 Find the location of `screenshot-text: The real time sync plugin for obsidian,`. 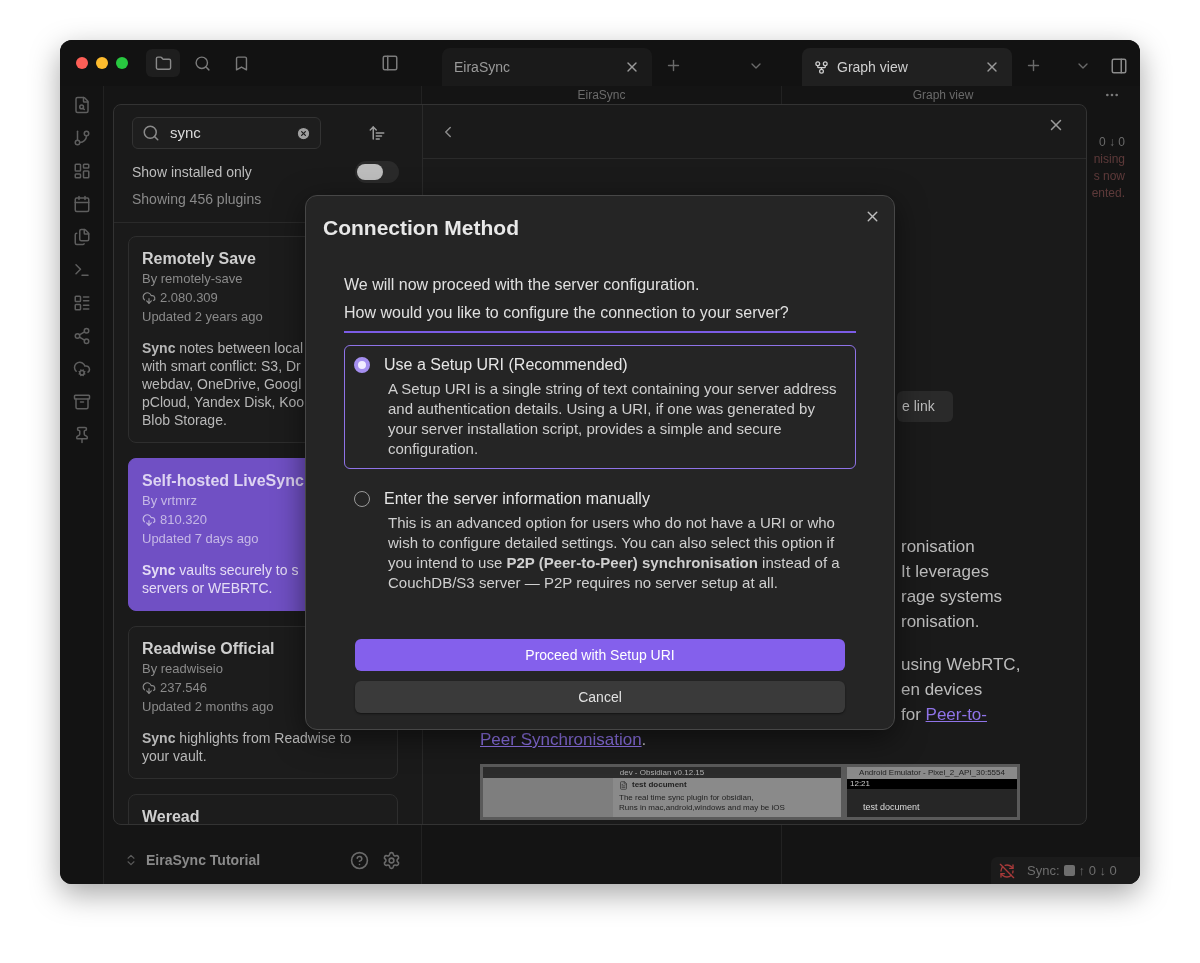

screenshot-text: The real time sync plugin for obsidian, is located at coordinates (687, 798).